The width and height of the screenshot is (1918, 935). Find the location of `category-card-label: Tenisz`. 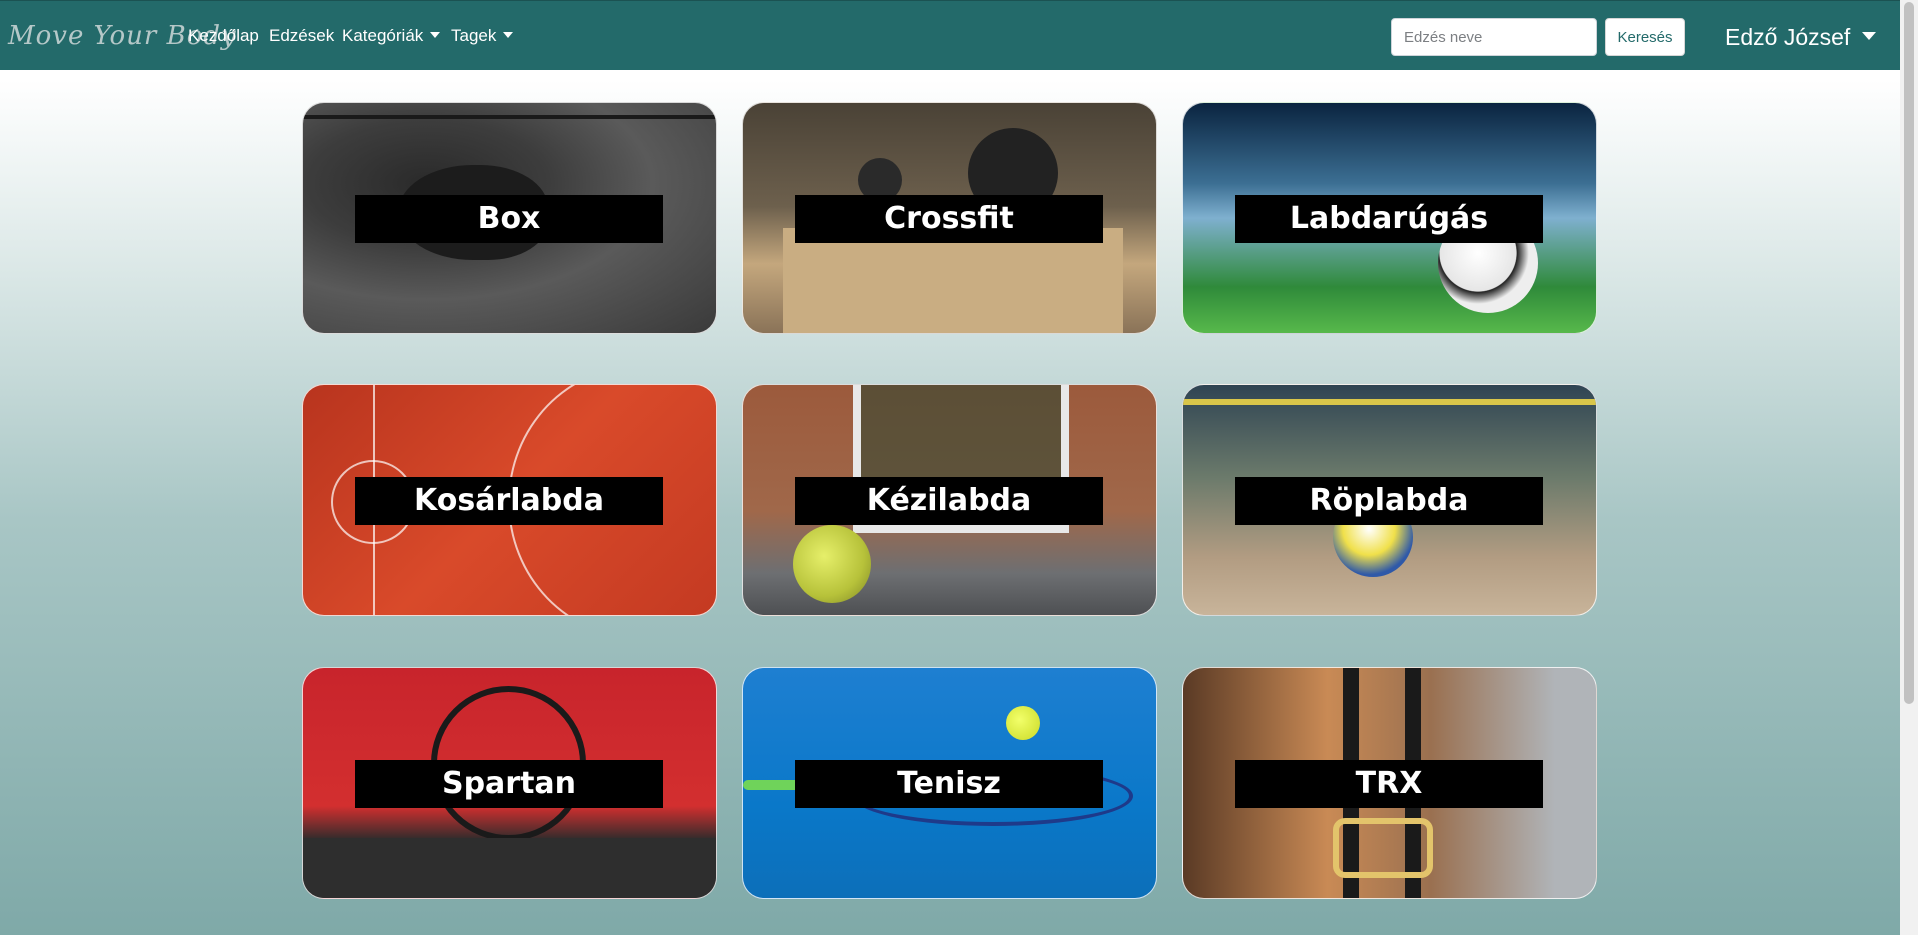

category-card-label: Tenisz is located at coordinates (949, 784).